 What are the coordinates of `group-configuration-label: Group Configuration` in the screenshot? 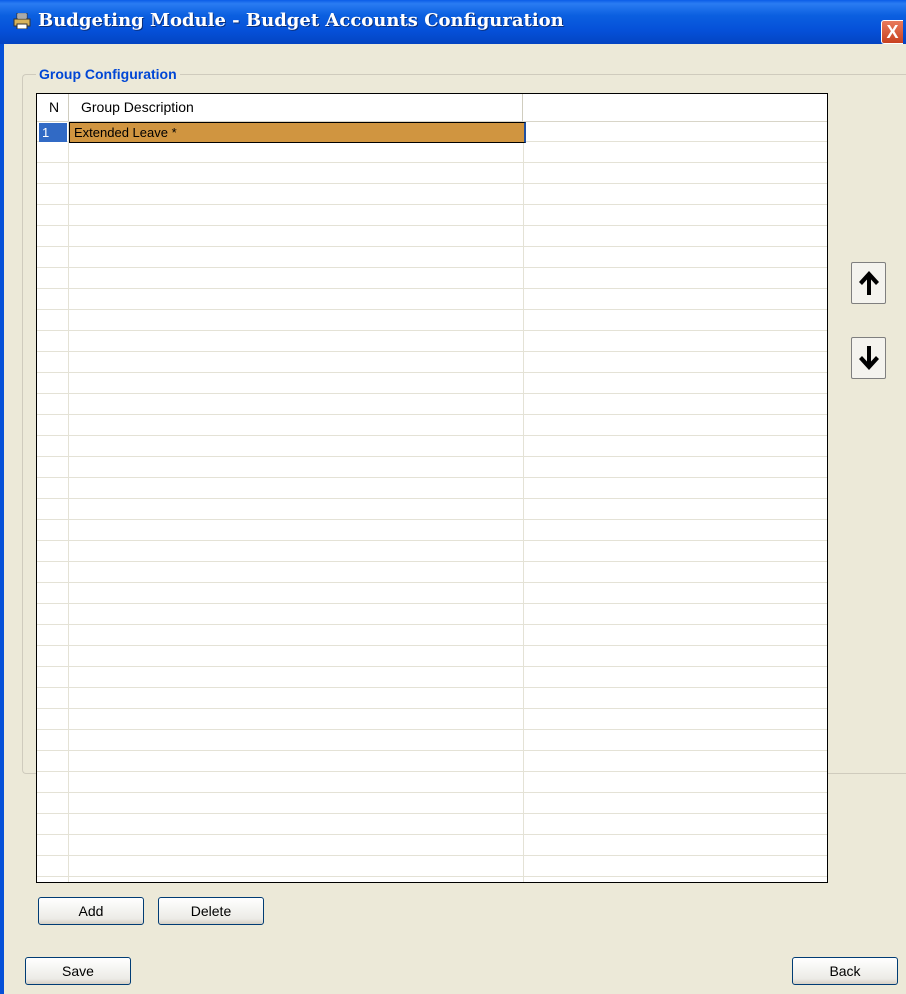 It's located at (108, 74).